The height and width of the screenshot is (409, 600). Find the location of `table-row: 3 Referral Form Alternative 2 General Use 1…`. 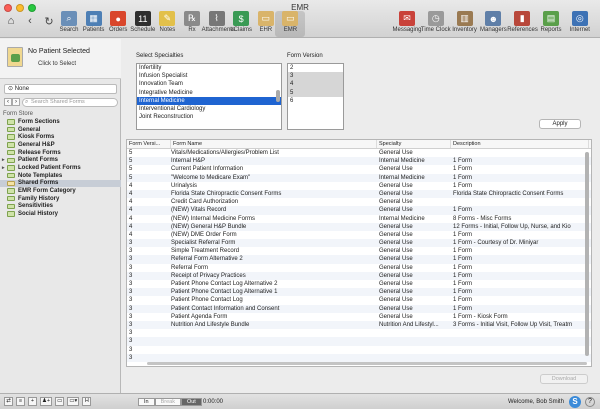

table-row: 3 Referral Form Alternative 2 General Use 1… is located at coordinates (359, 259).